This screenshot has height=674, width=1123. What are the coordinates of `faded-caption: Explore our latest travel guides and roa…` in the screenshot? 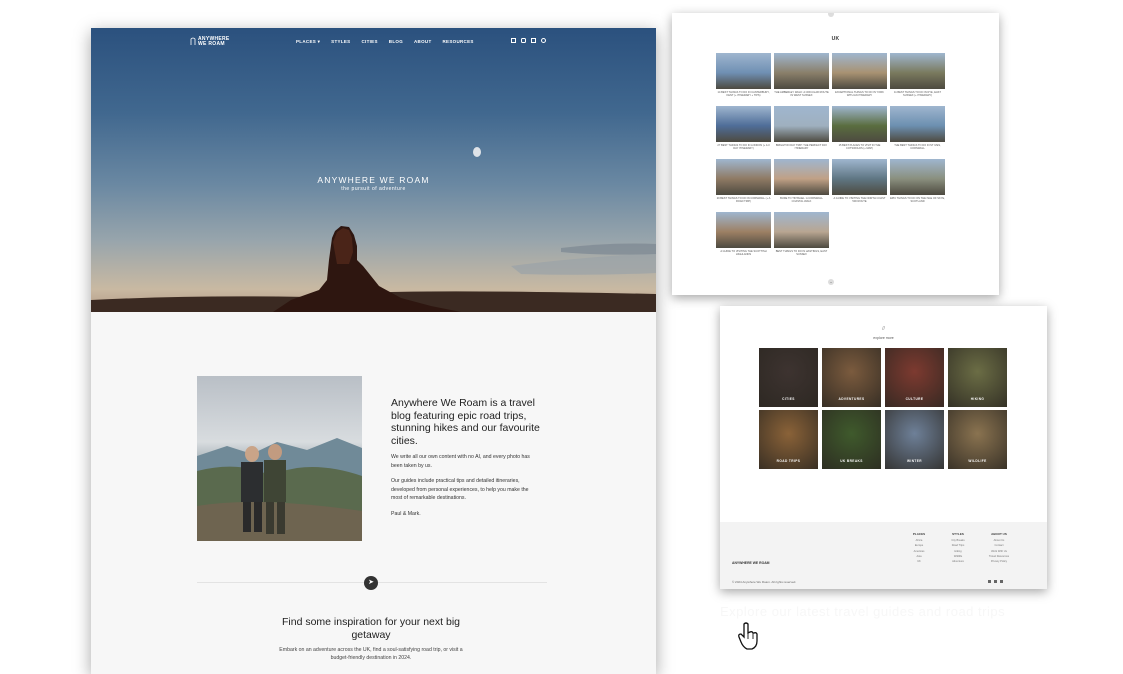 It's located at (863, 611).